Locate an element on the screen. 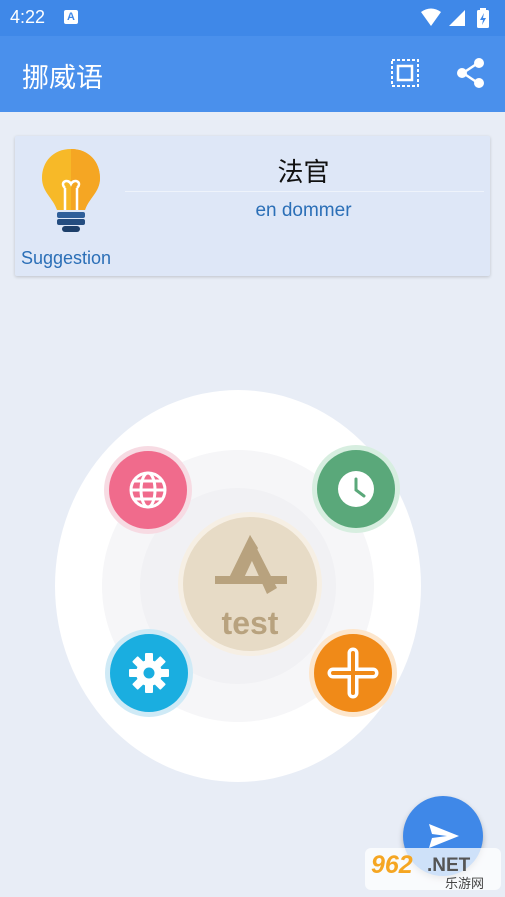 The height and width of the screenshot is (897, 505). lightbulb-icon is located at coordinates (71, 190).